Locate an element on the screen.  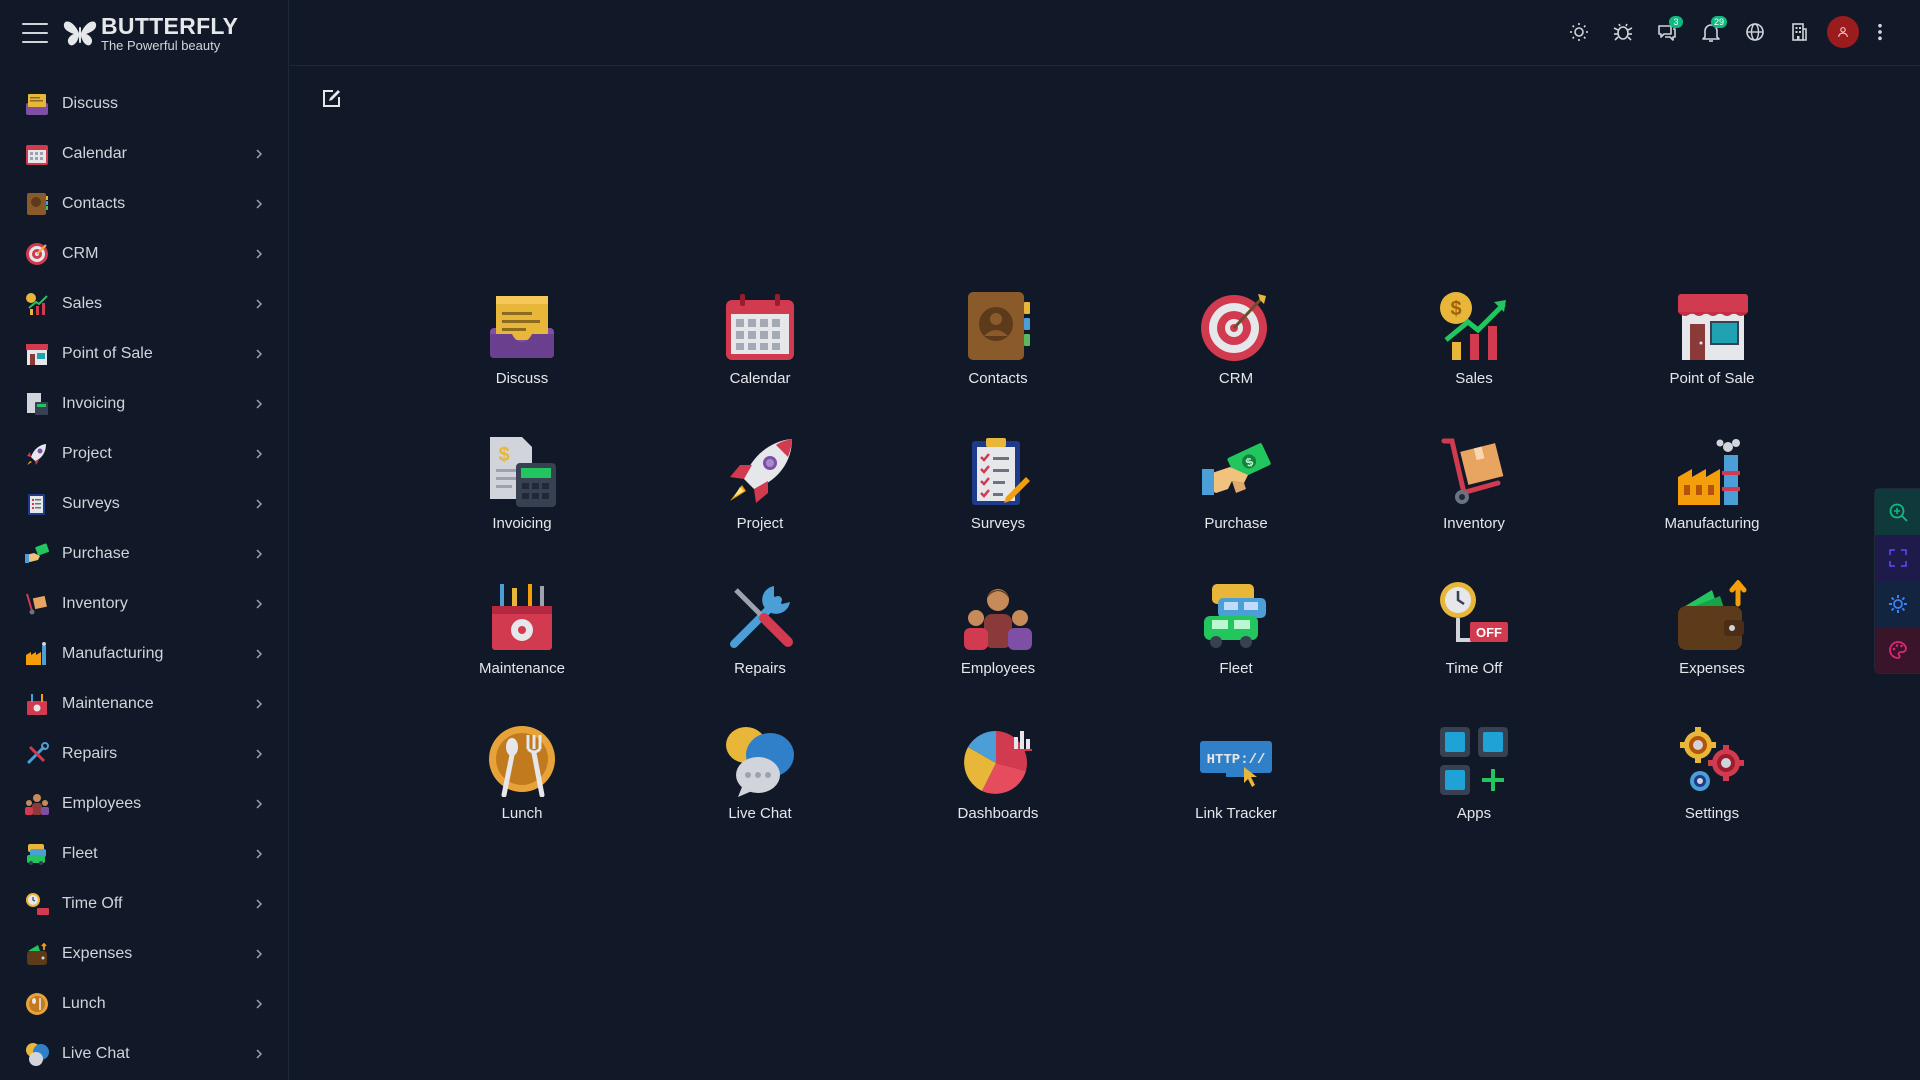
sidebar-item-time-off: Time Off is located at coordinates (144, 904).